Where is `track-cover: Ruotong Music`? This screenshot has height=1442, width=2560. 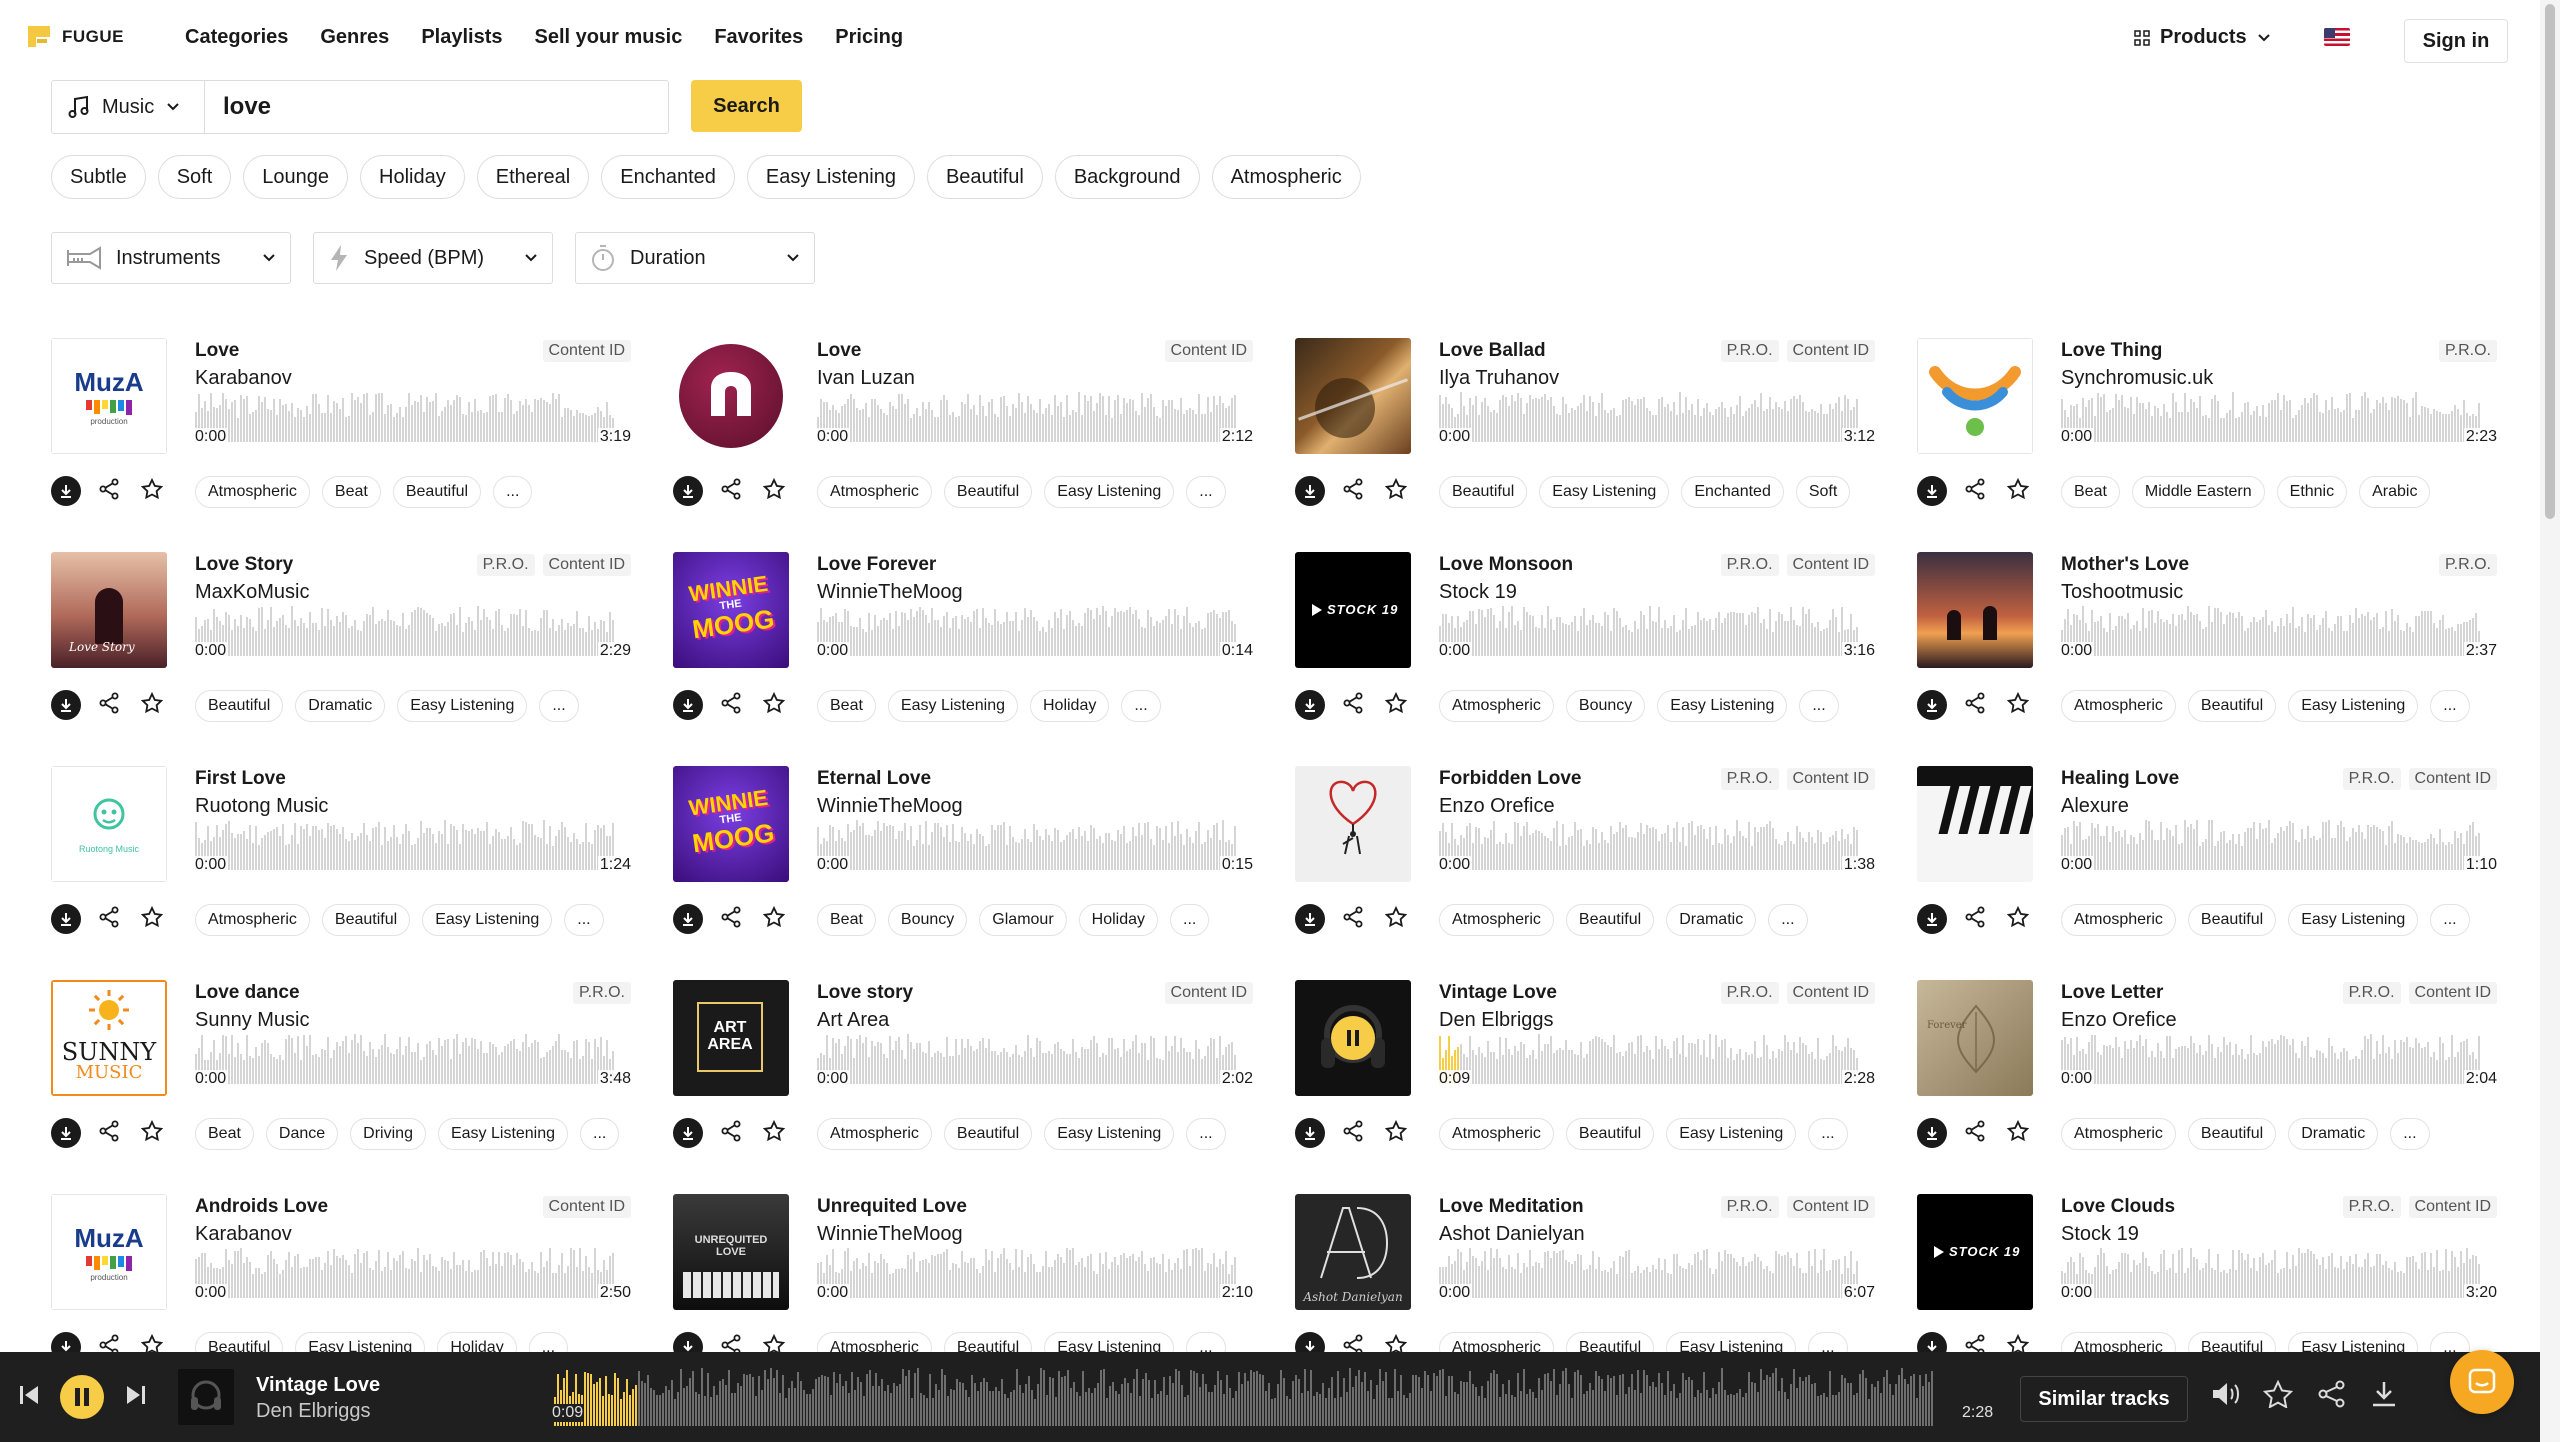 track-cover: Ruotong Music is located at coordinates (109, 824).